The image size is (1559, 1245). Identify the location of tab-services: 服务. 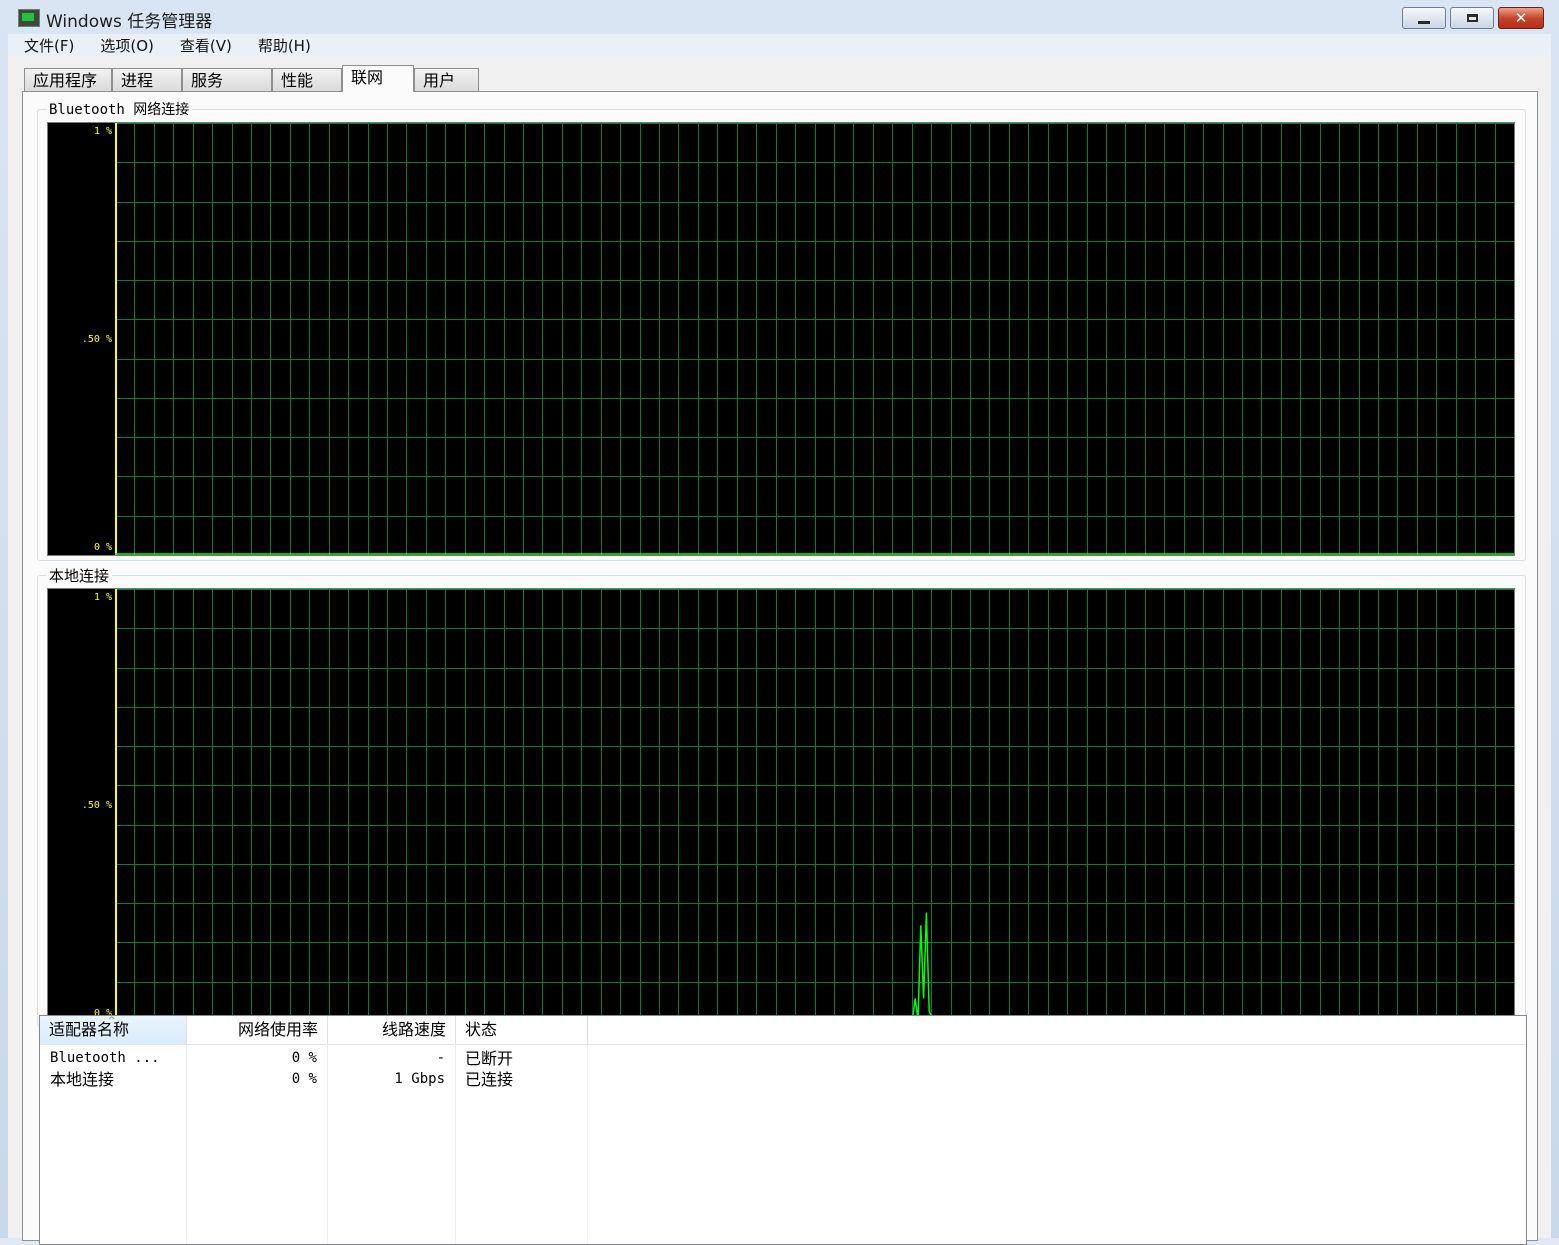
(227, 79).